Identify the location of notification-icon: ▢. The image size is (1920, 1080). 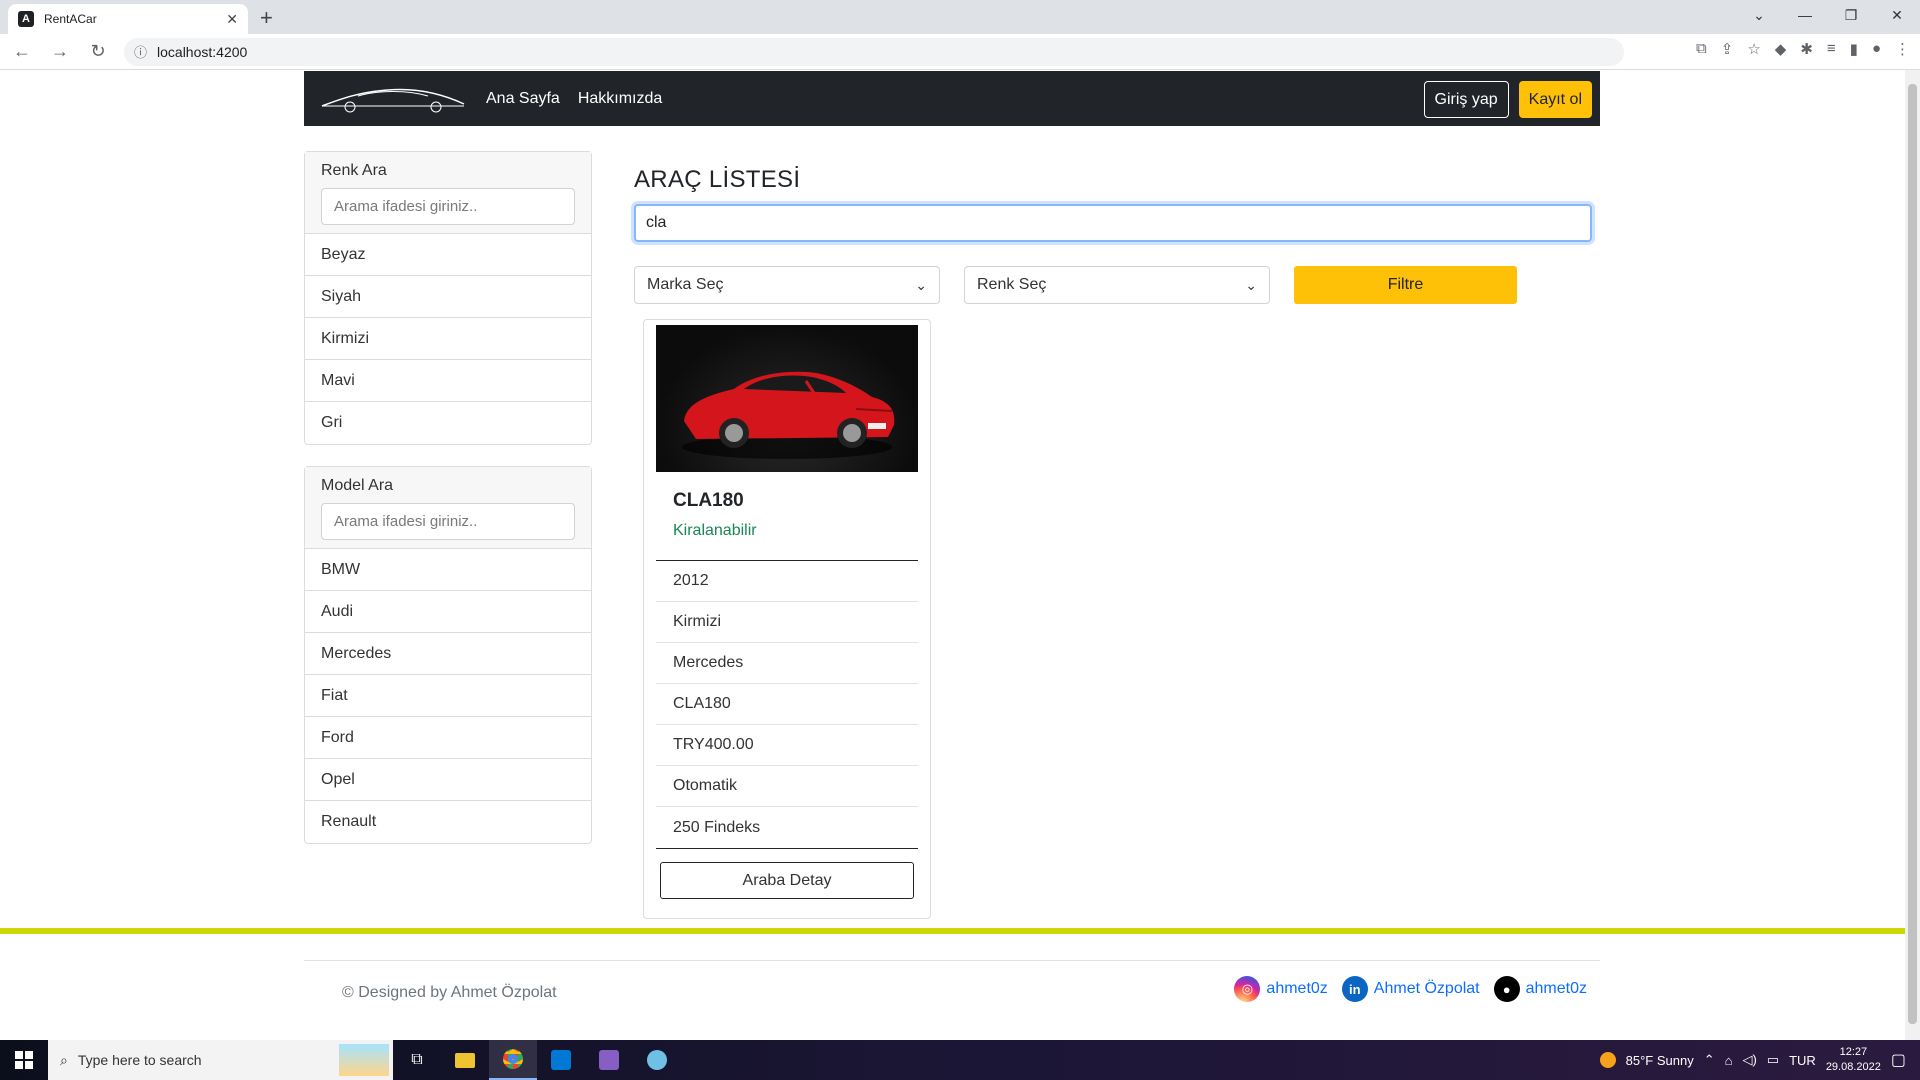
(1898, 1060).